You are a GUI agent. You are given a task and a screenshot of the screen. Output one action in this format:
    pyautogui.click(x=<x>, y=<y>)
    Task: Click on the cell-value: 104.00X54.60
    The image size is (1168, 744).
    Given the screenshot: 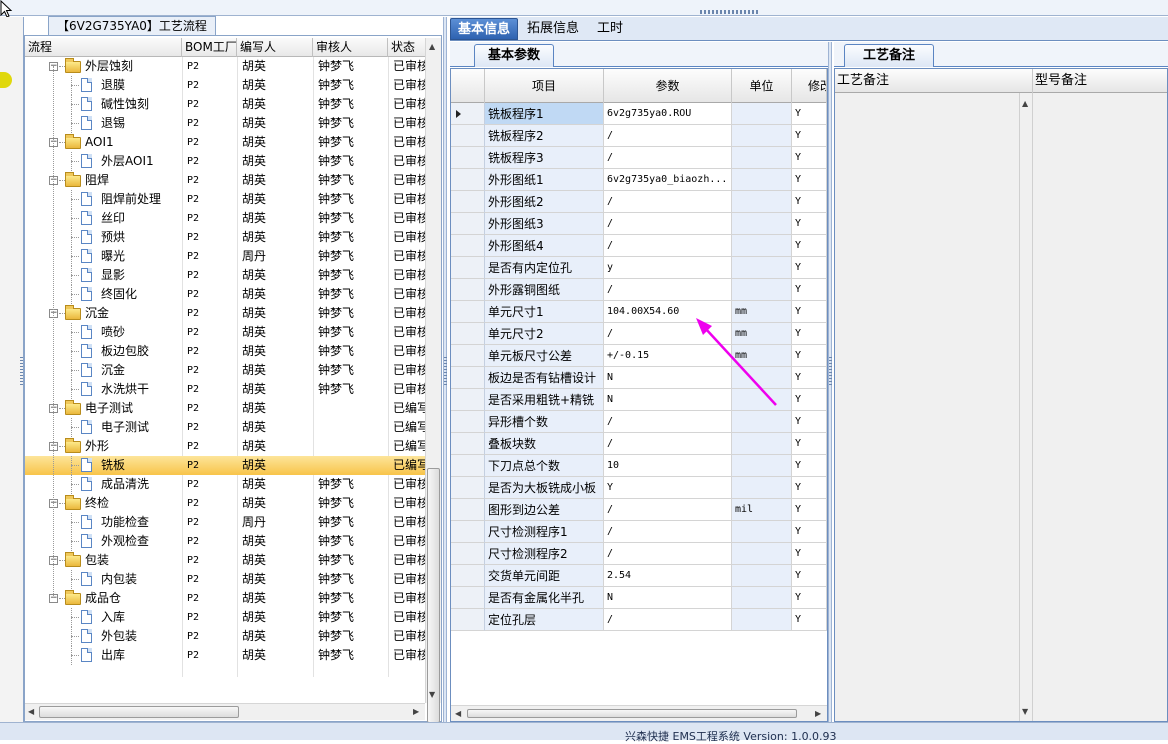 What is the action you would take?
    pyautogui.click(x=668, y=312)
    